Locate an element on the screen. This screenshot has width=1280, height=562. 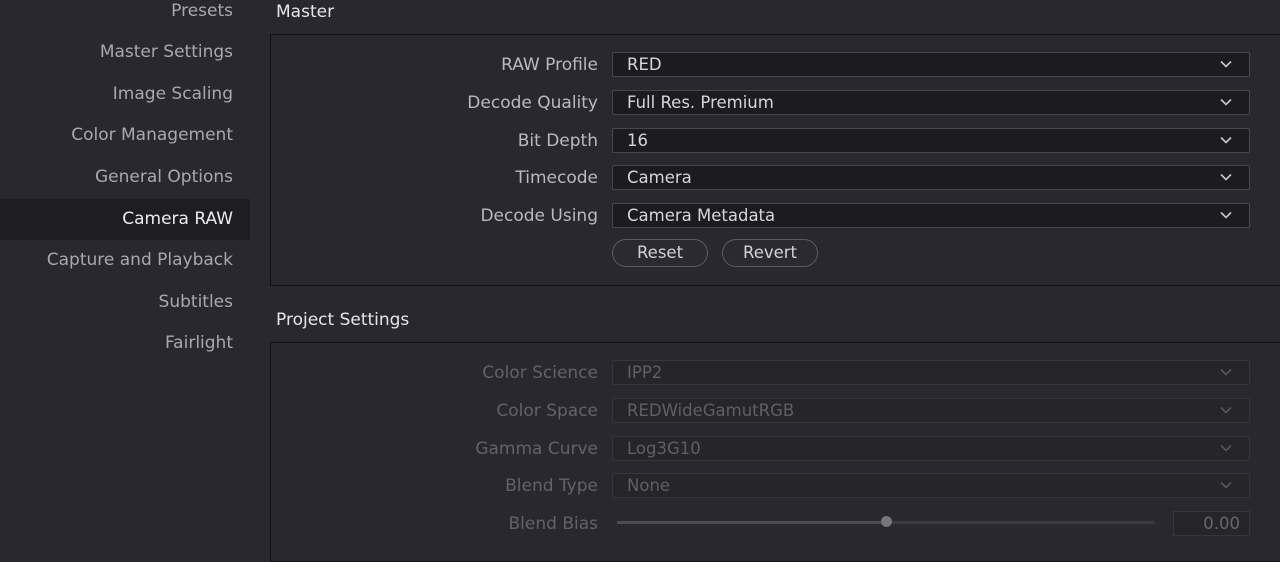
blend-bias-label: Blend Bias is located at coordinates (553, 524).